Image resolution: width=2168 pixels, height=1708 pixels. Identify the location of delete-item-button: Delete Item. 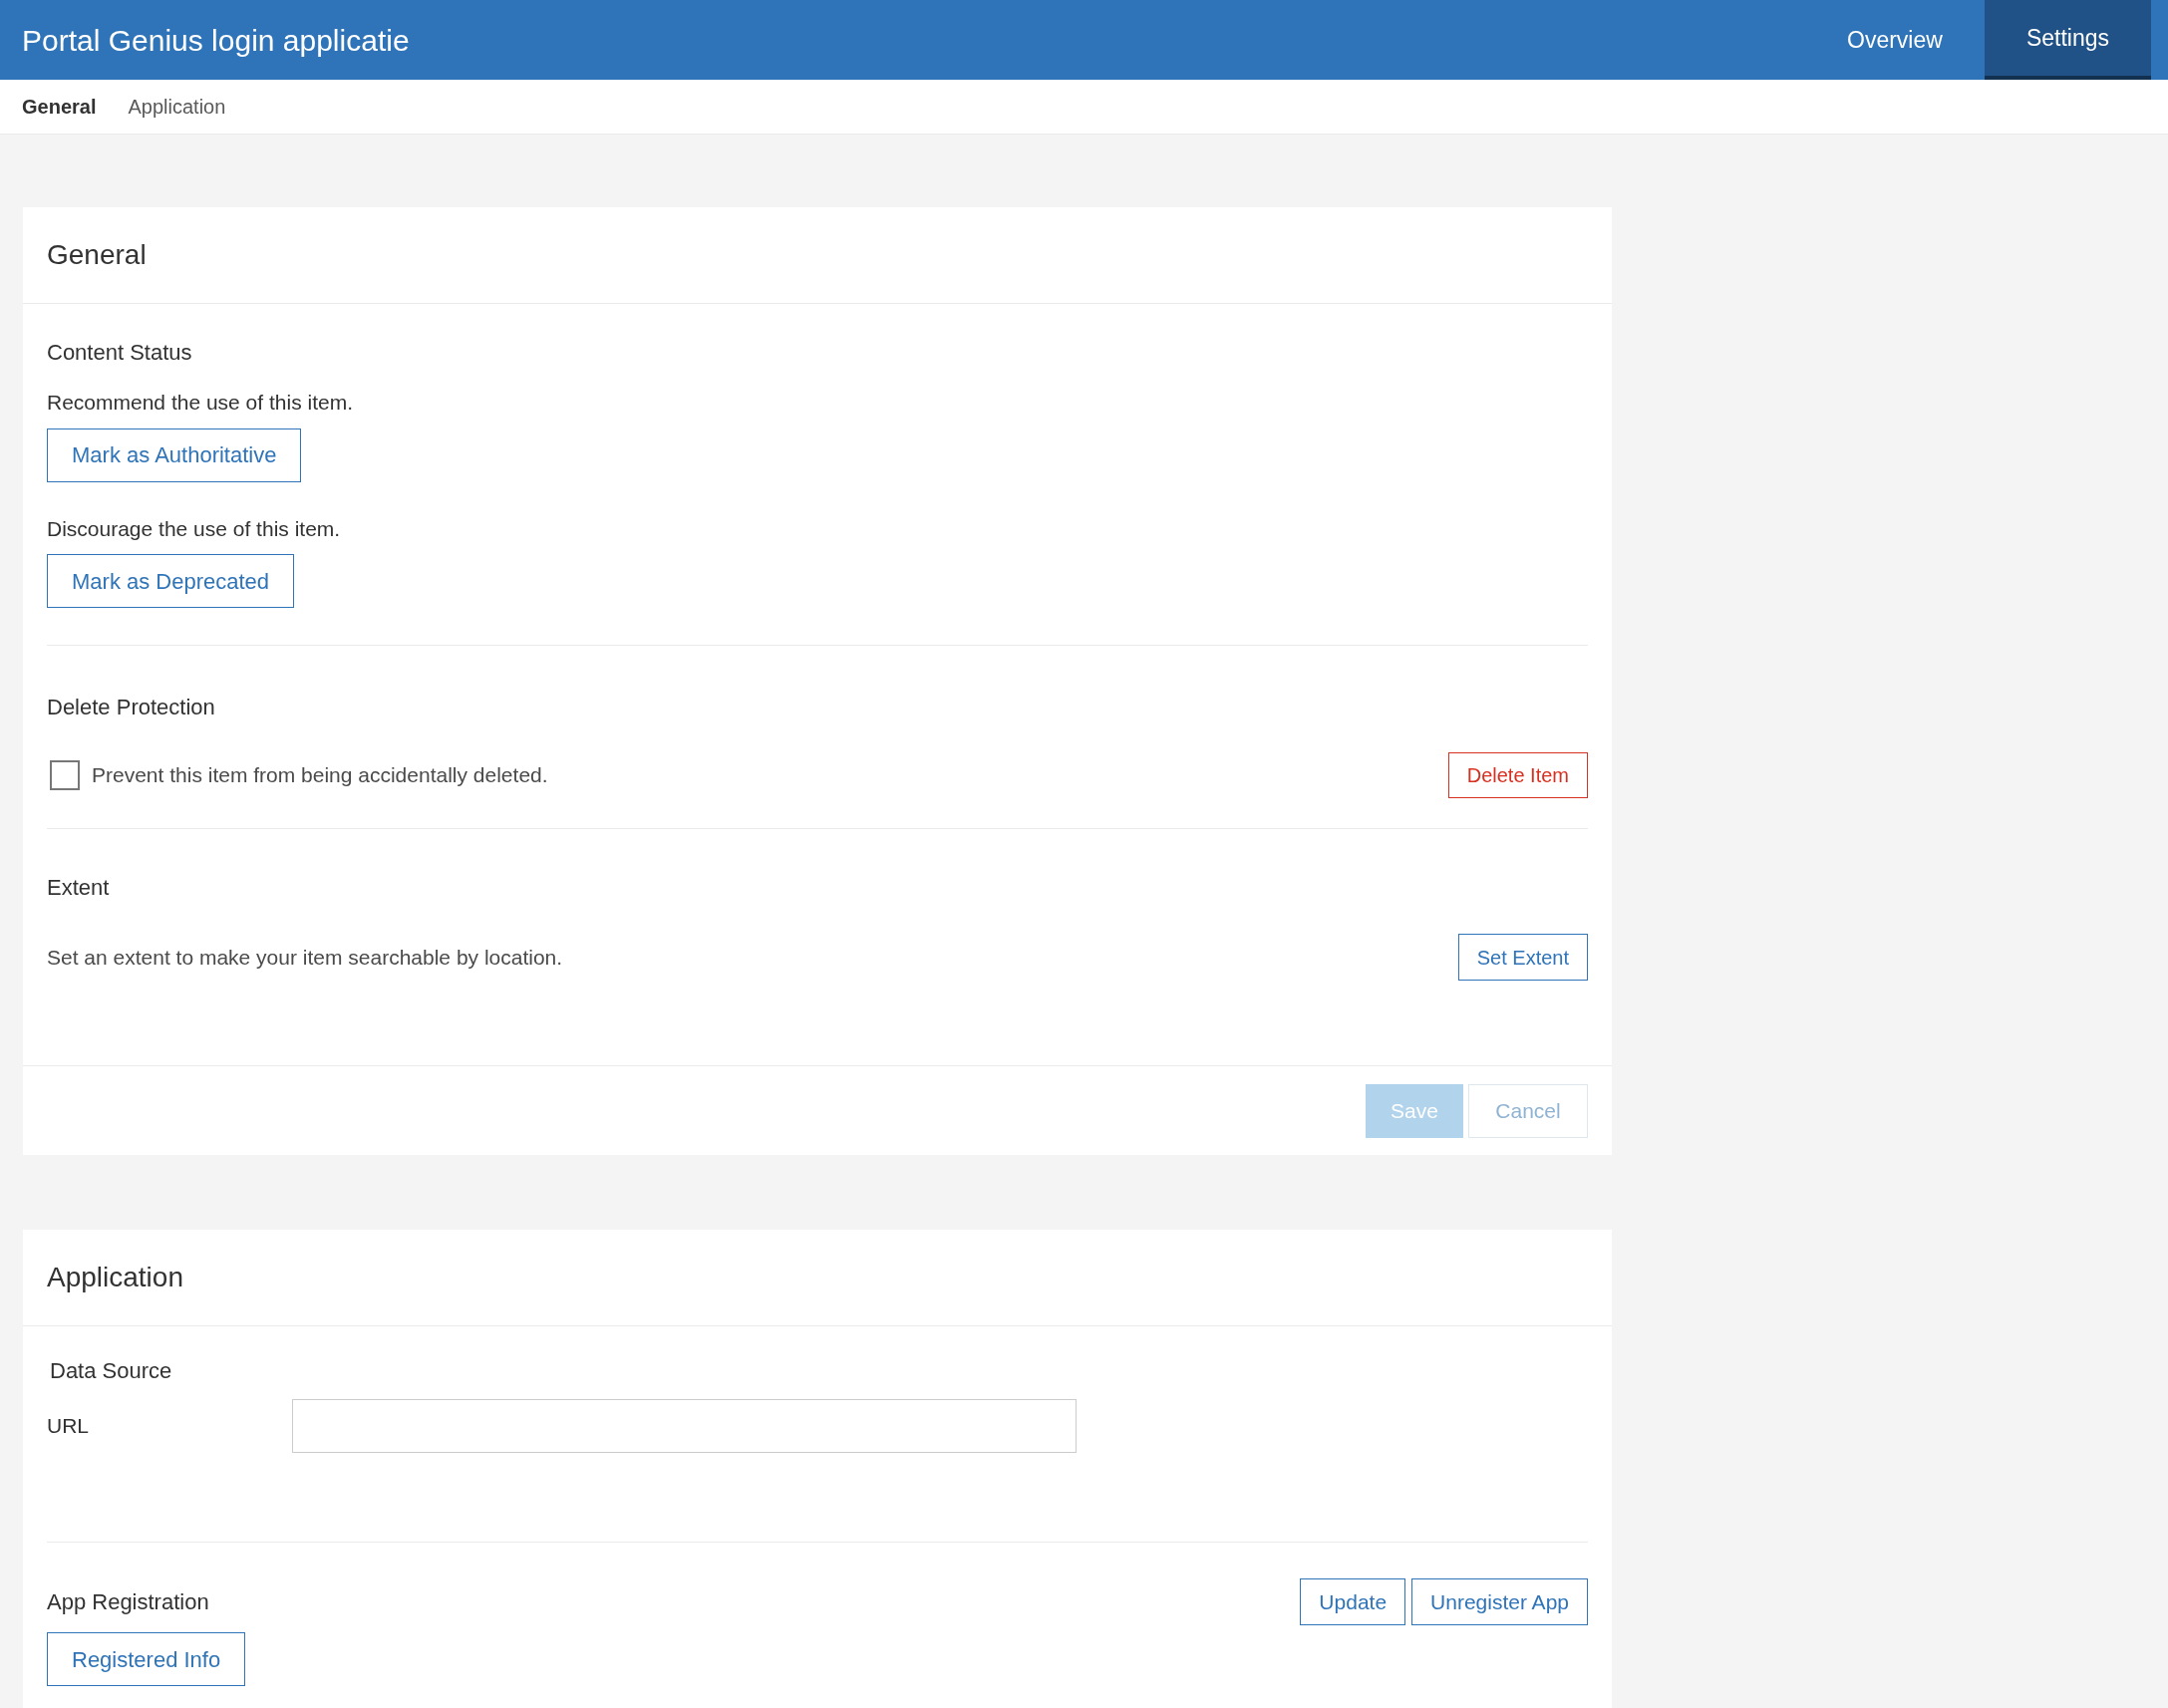
(1518, 775).